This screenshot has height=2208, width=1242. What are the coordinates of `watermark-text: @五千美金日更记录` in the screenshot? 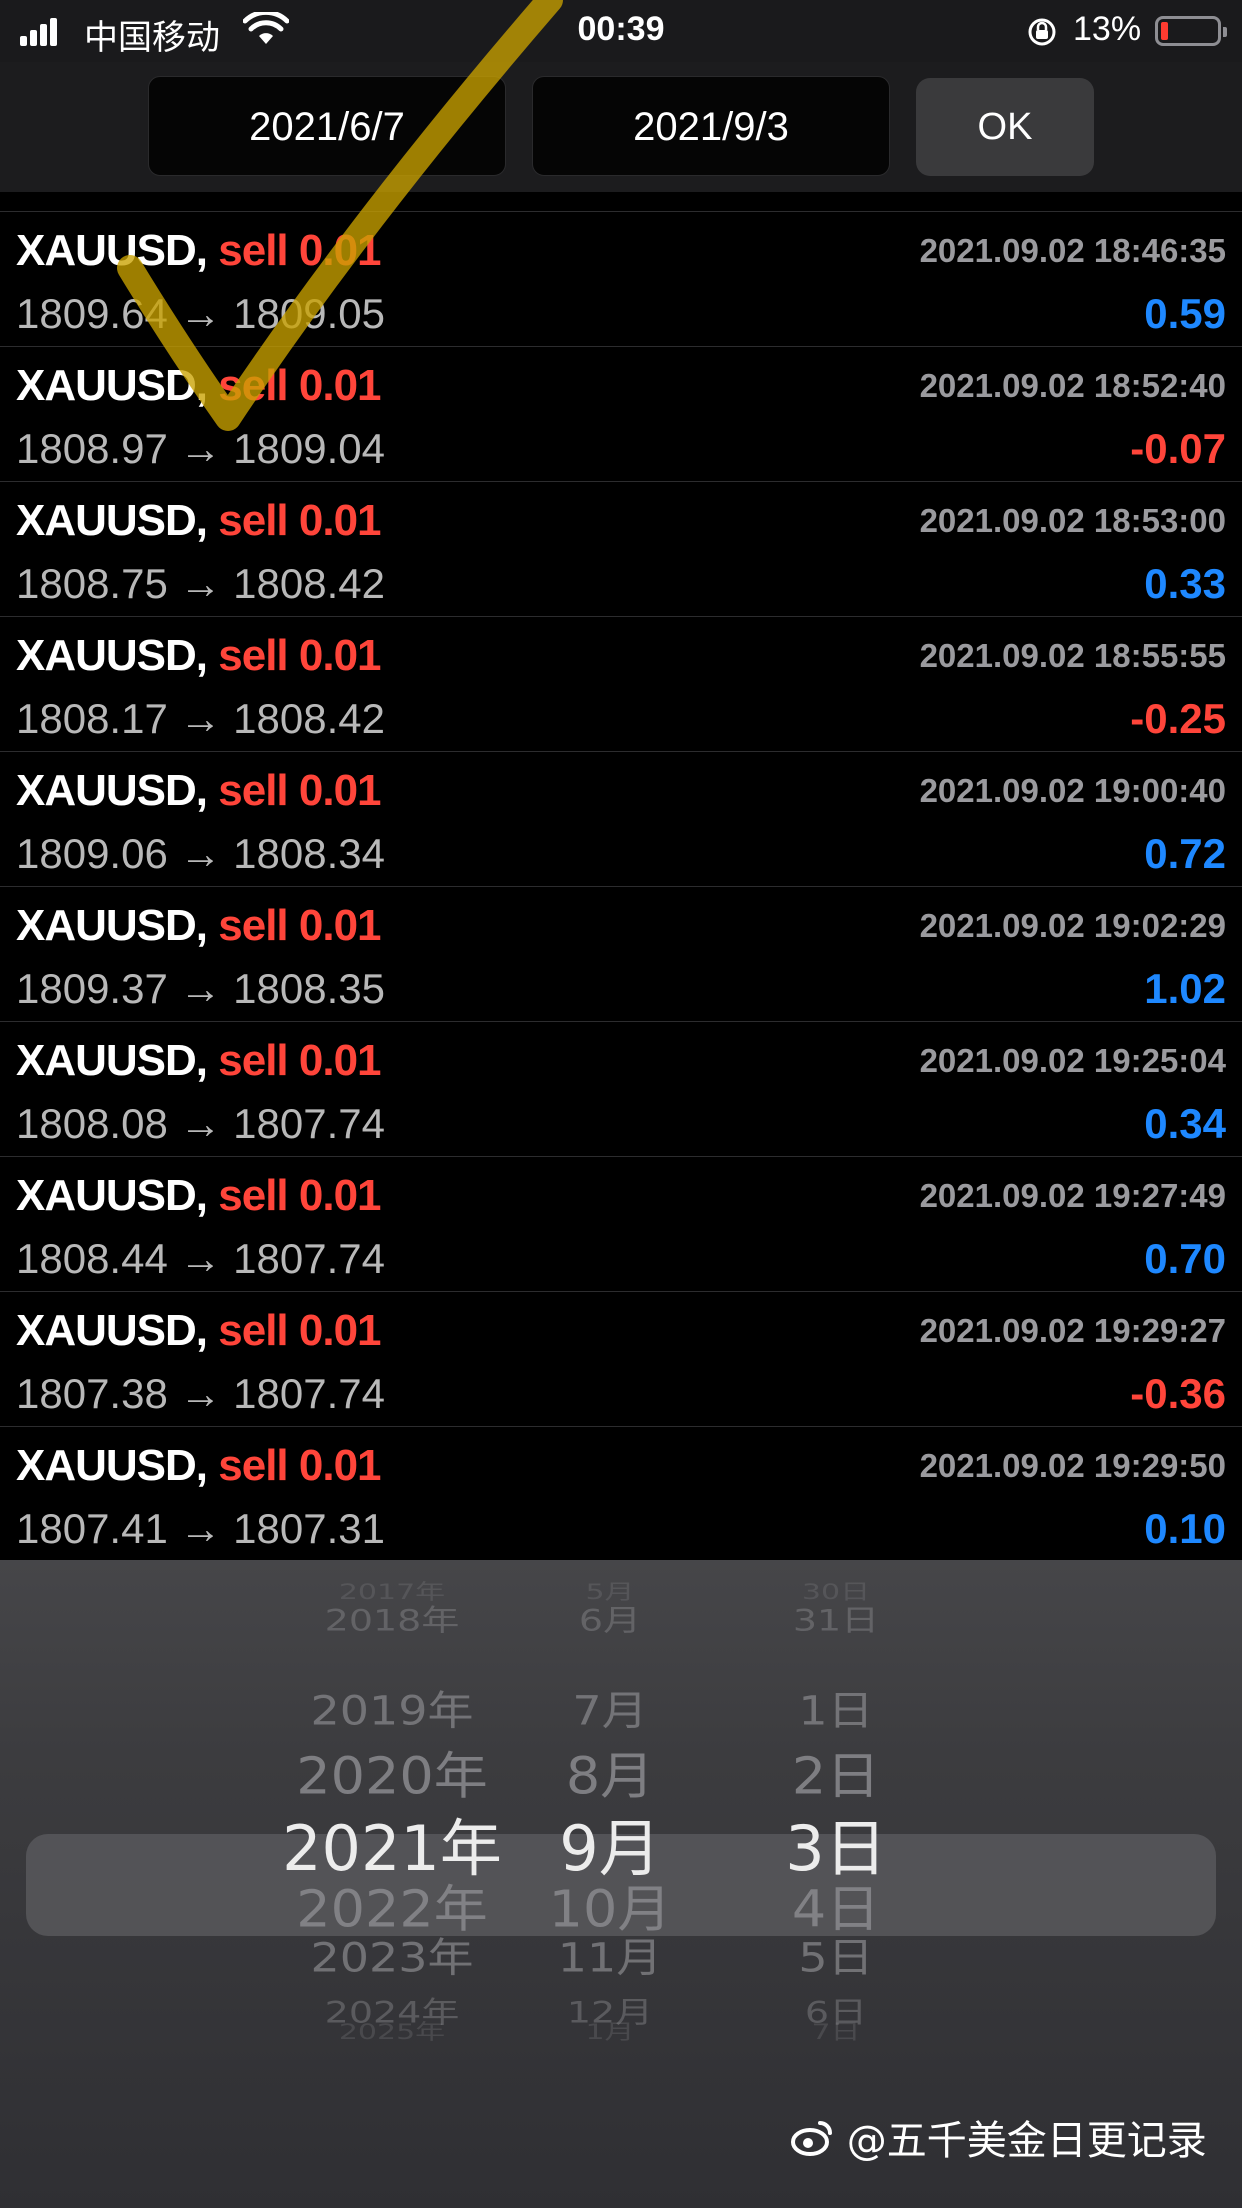 It's located at (1026, 2141).